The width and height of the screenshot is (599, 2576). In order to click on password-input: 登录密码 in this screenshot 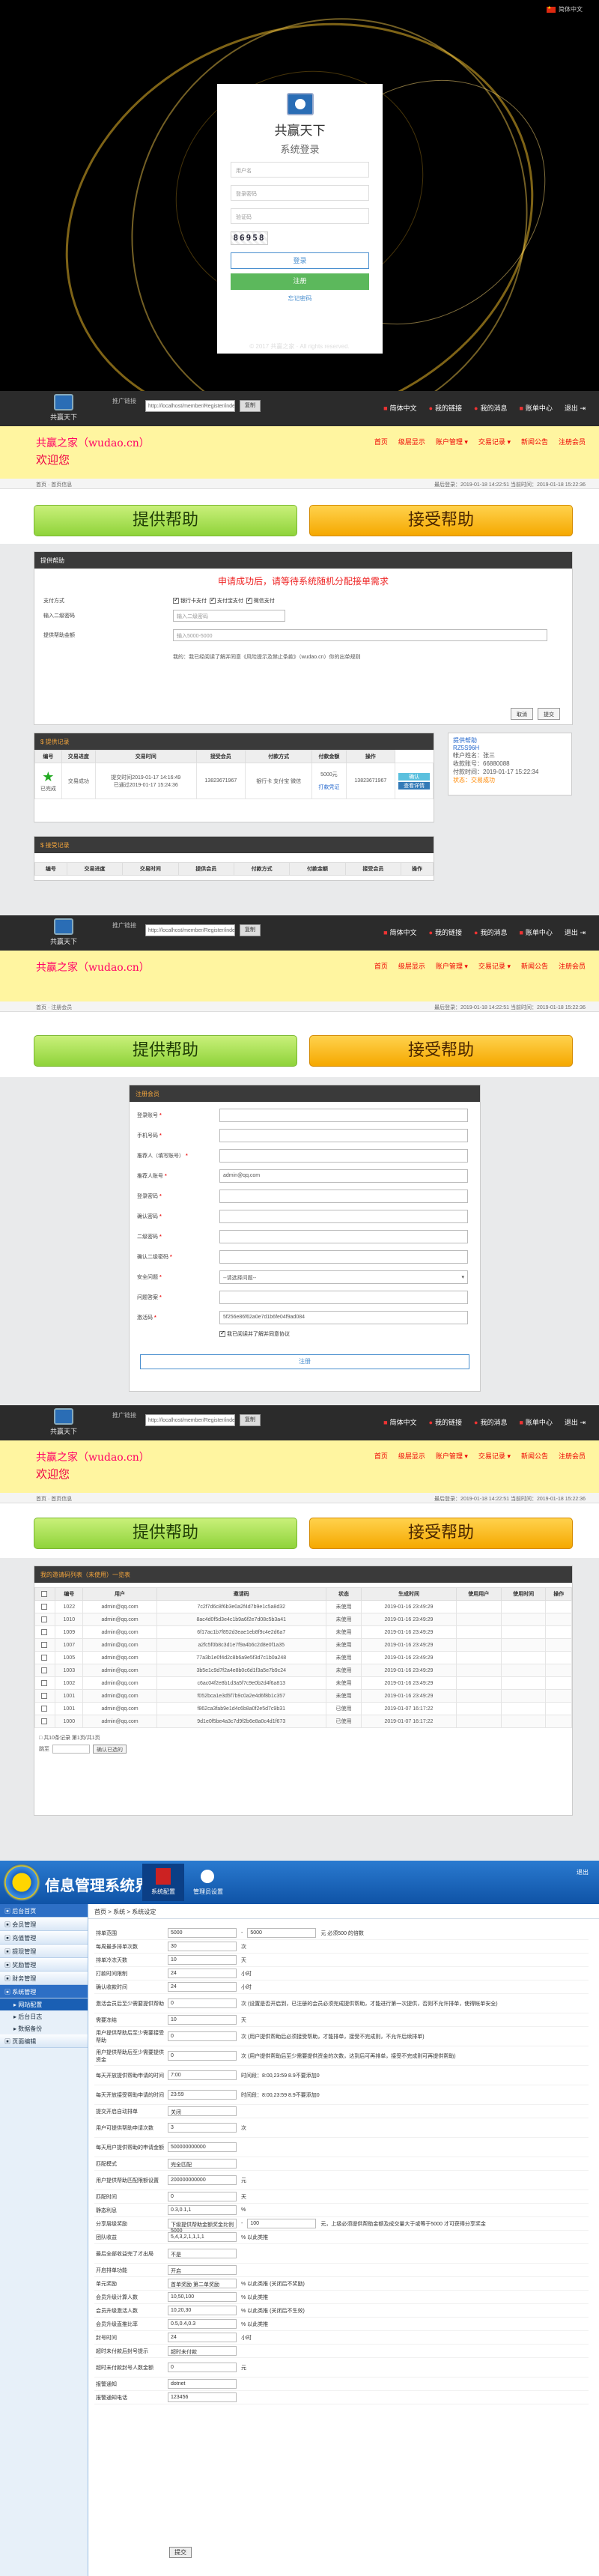, I will do `click(300, 193)`.